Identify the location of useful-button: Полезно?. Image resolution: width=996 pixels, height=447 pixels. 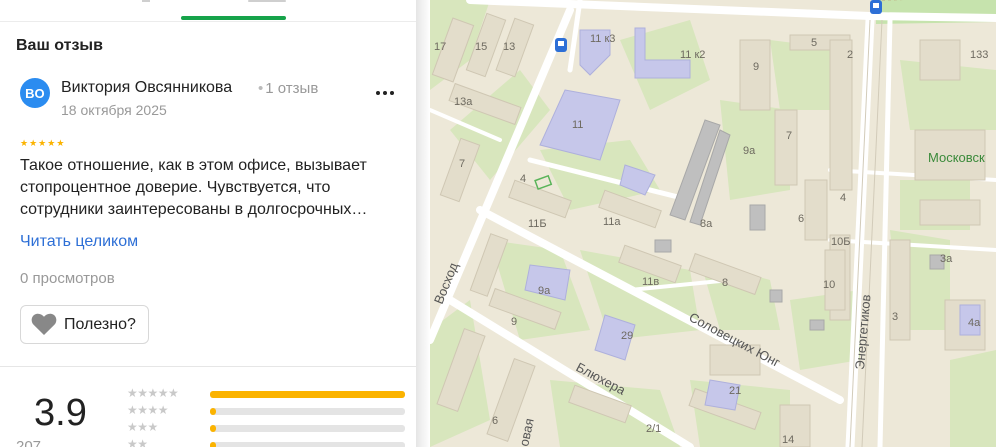
(84, 324).